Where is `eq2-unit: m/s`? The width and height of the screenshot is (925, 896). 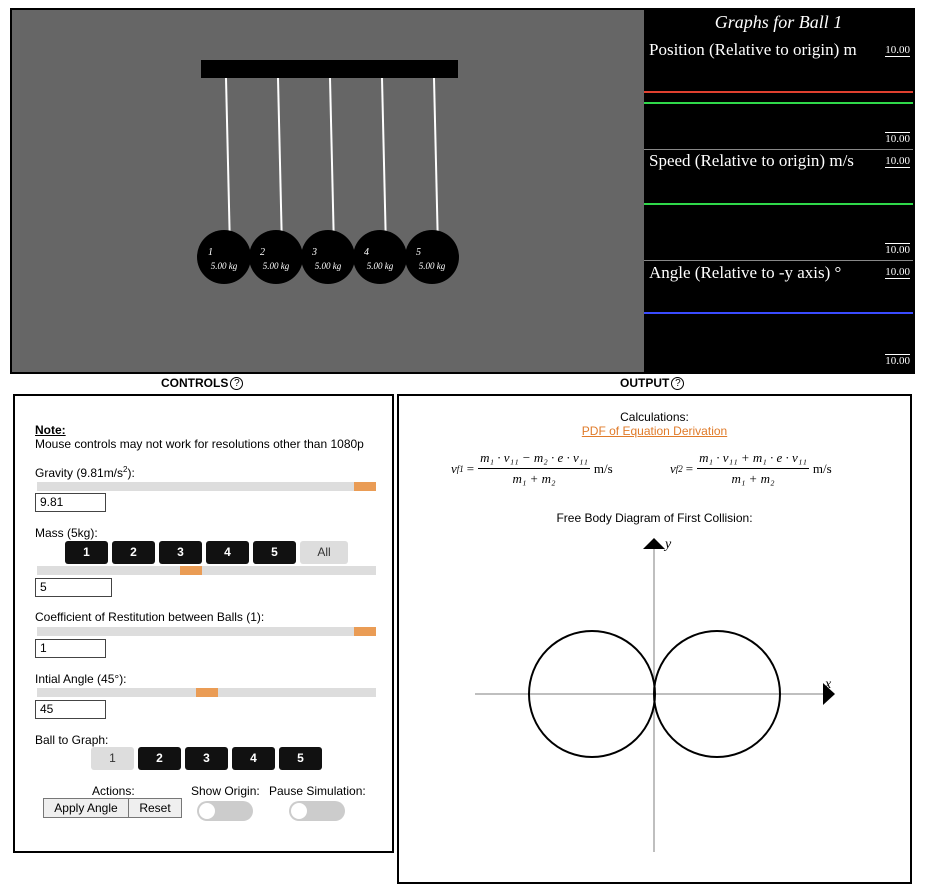
eq2-unit: m/s is located at coordinates (822, 468).